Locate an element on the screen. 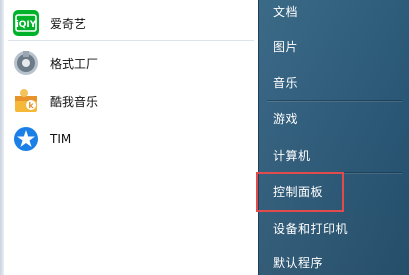  menu-item-devices-printers: 设备和打印机 is located at coordinates (310, 229).